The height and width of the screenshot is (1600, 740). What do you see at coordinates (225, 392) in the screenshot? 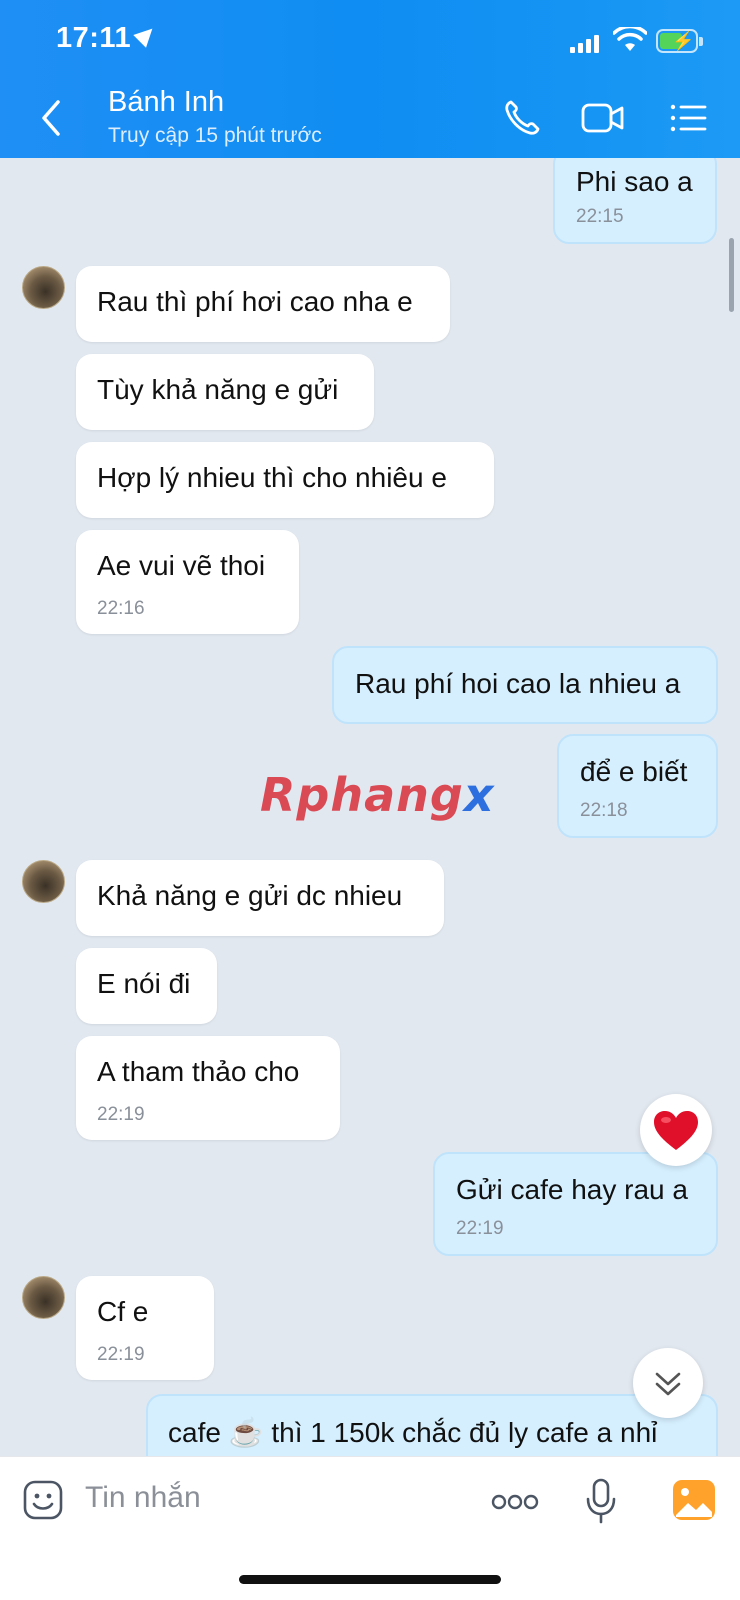
I see `message-bubble: Tùy khả năng e gửi` at bounding box center [225, 392].